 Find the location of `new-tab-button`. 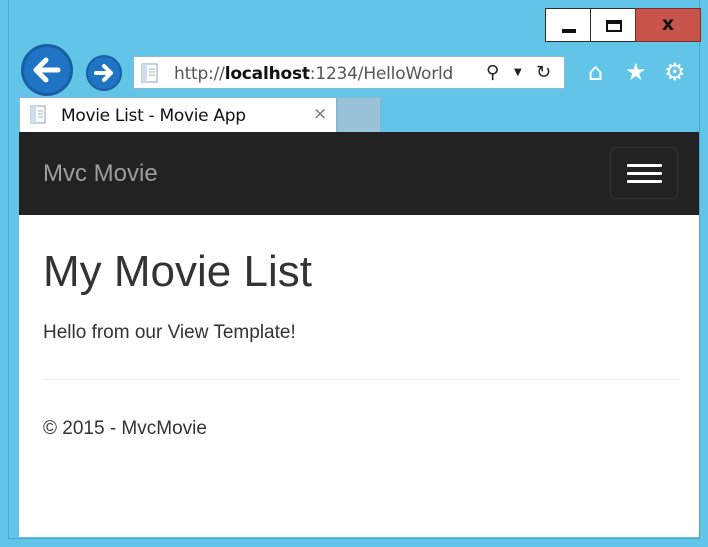

new-tab-button is located at coordinates (359, 114).